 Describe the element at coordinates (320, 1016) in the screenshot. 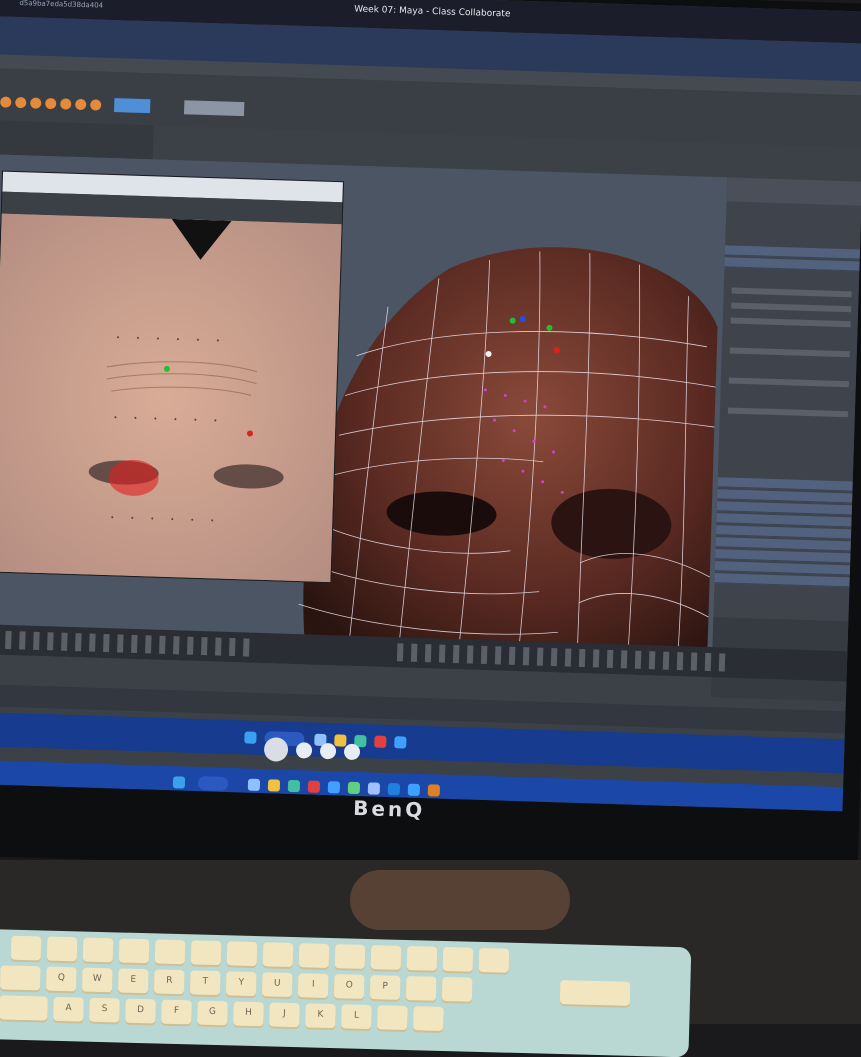

I see `key-k: K` at that location.